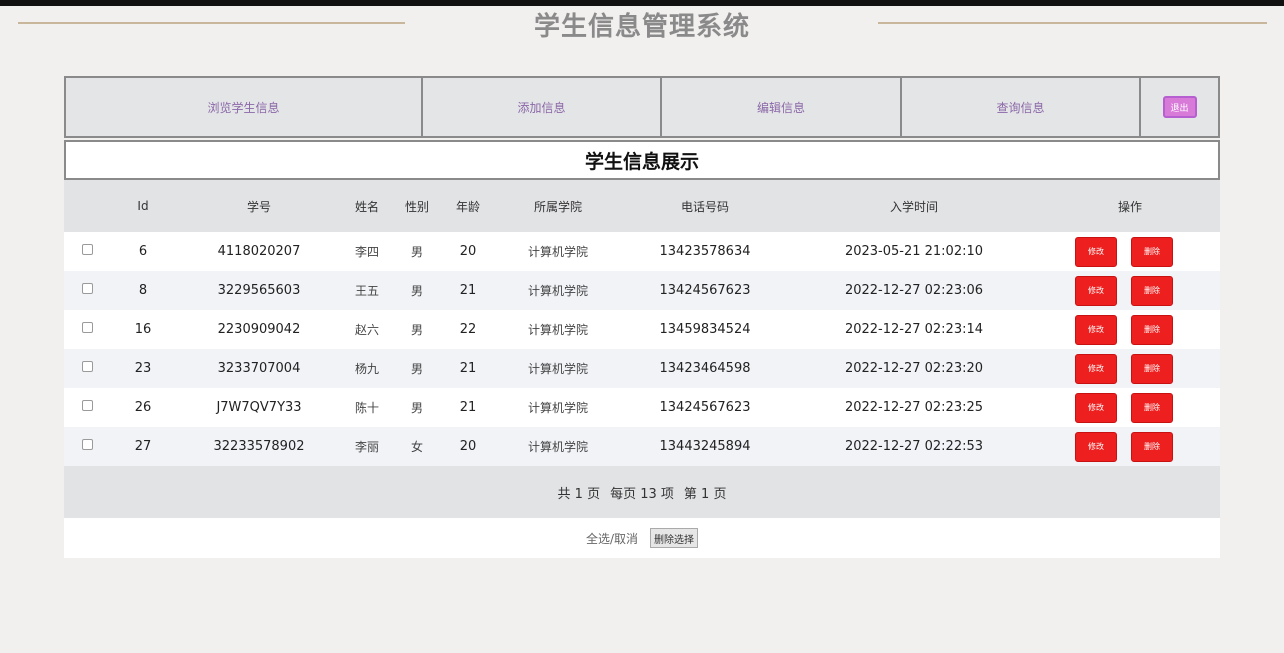 The image size is (1284, 653). I want to click on cell-student-no: 4118020207, so click(259, 251).